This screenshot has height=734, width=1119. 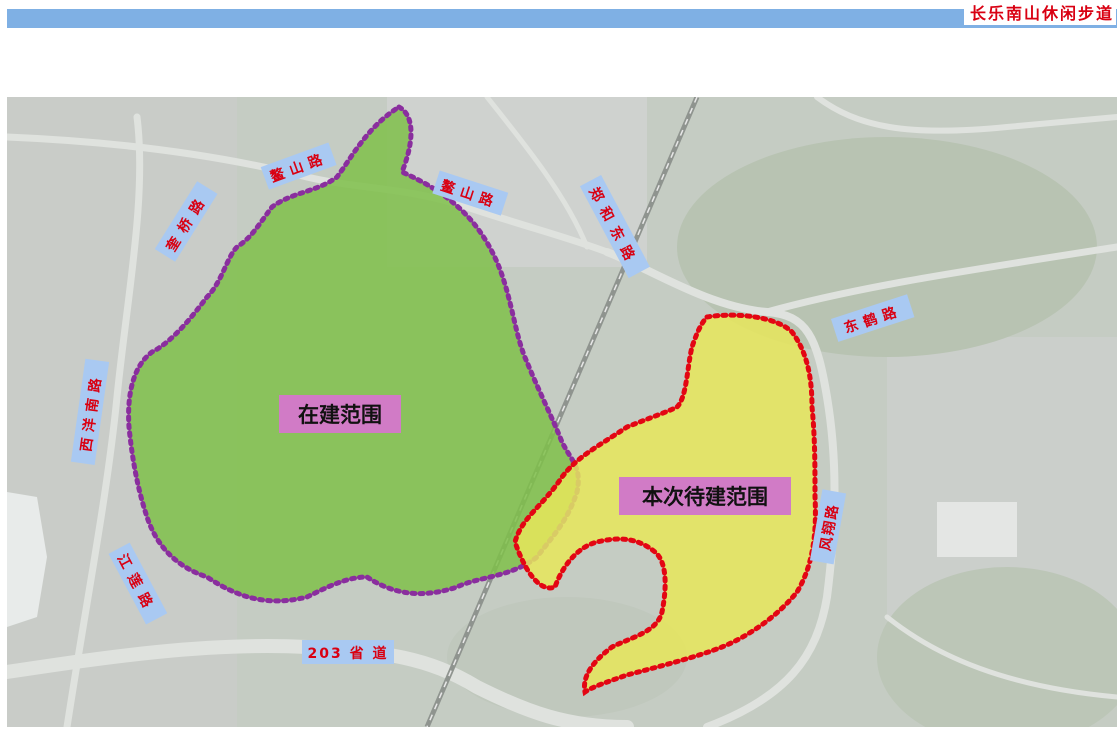 I want to click on road-label-provincial-203-text: 203 省 道, so click(x=348, y=653).